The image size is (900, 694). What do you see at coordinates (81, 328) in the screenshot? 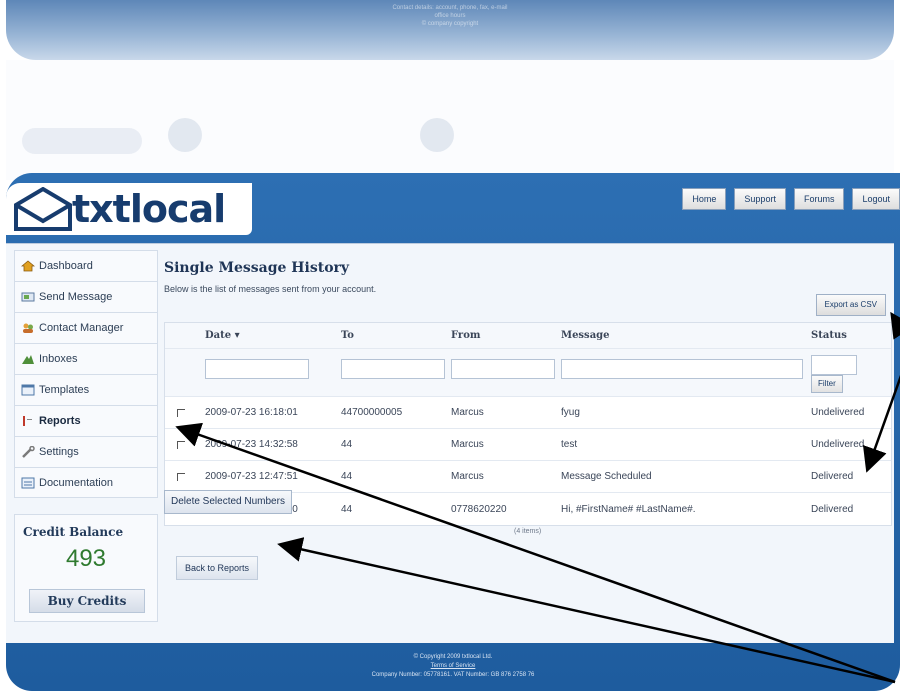
I see `sidebar-item-label: Contact Manager` at bounding box center [81, 328].